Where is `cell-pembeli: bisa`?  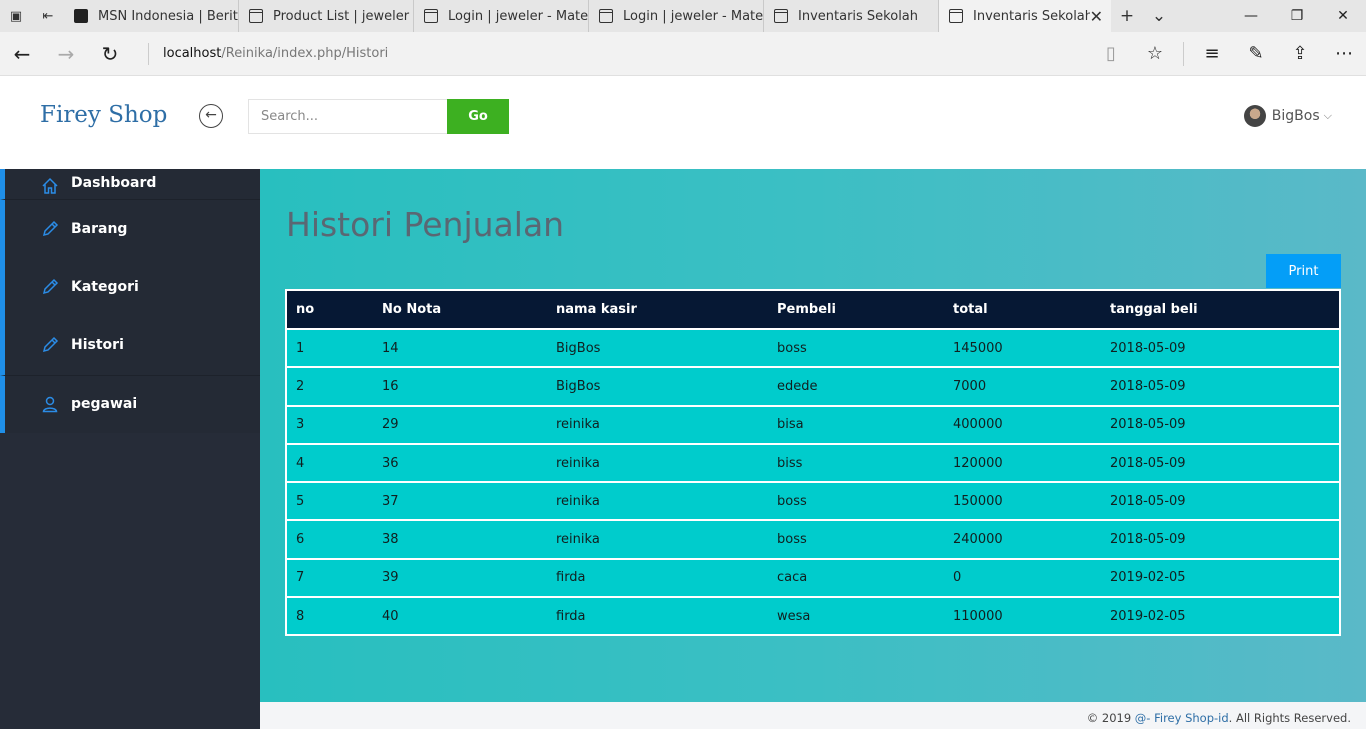
cell-pembeli: bisa is located at coordinates (856, 423).